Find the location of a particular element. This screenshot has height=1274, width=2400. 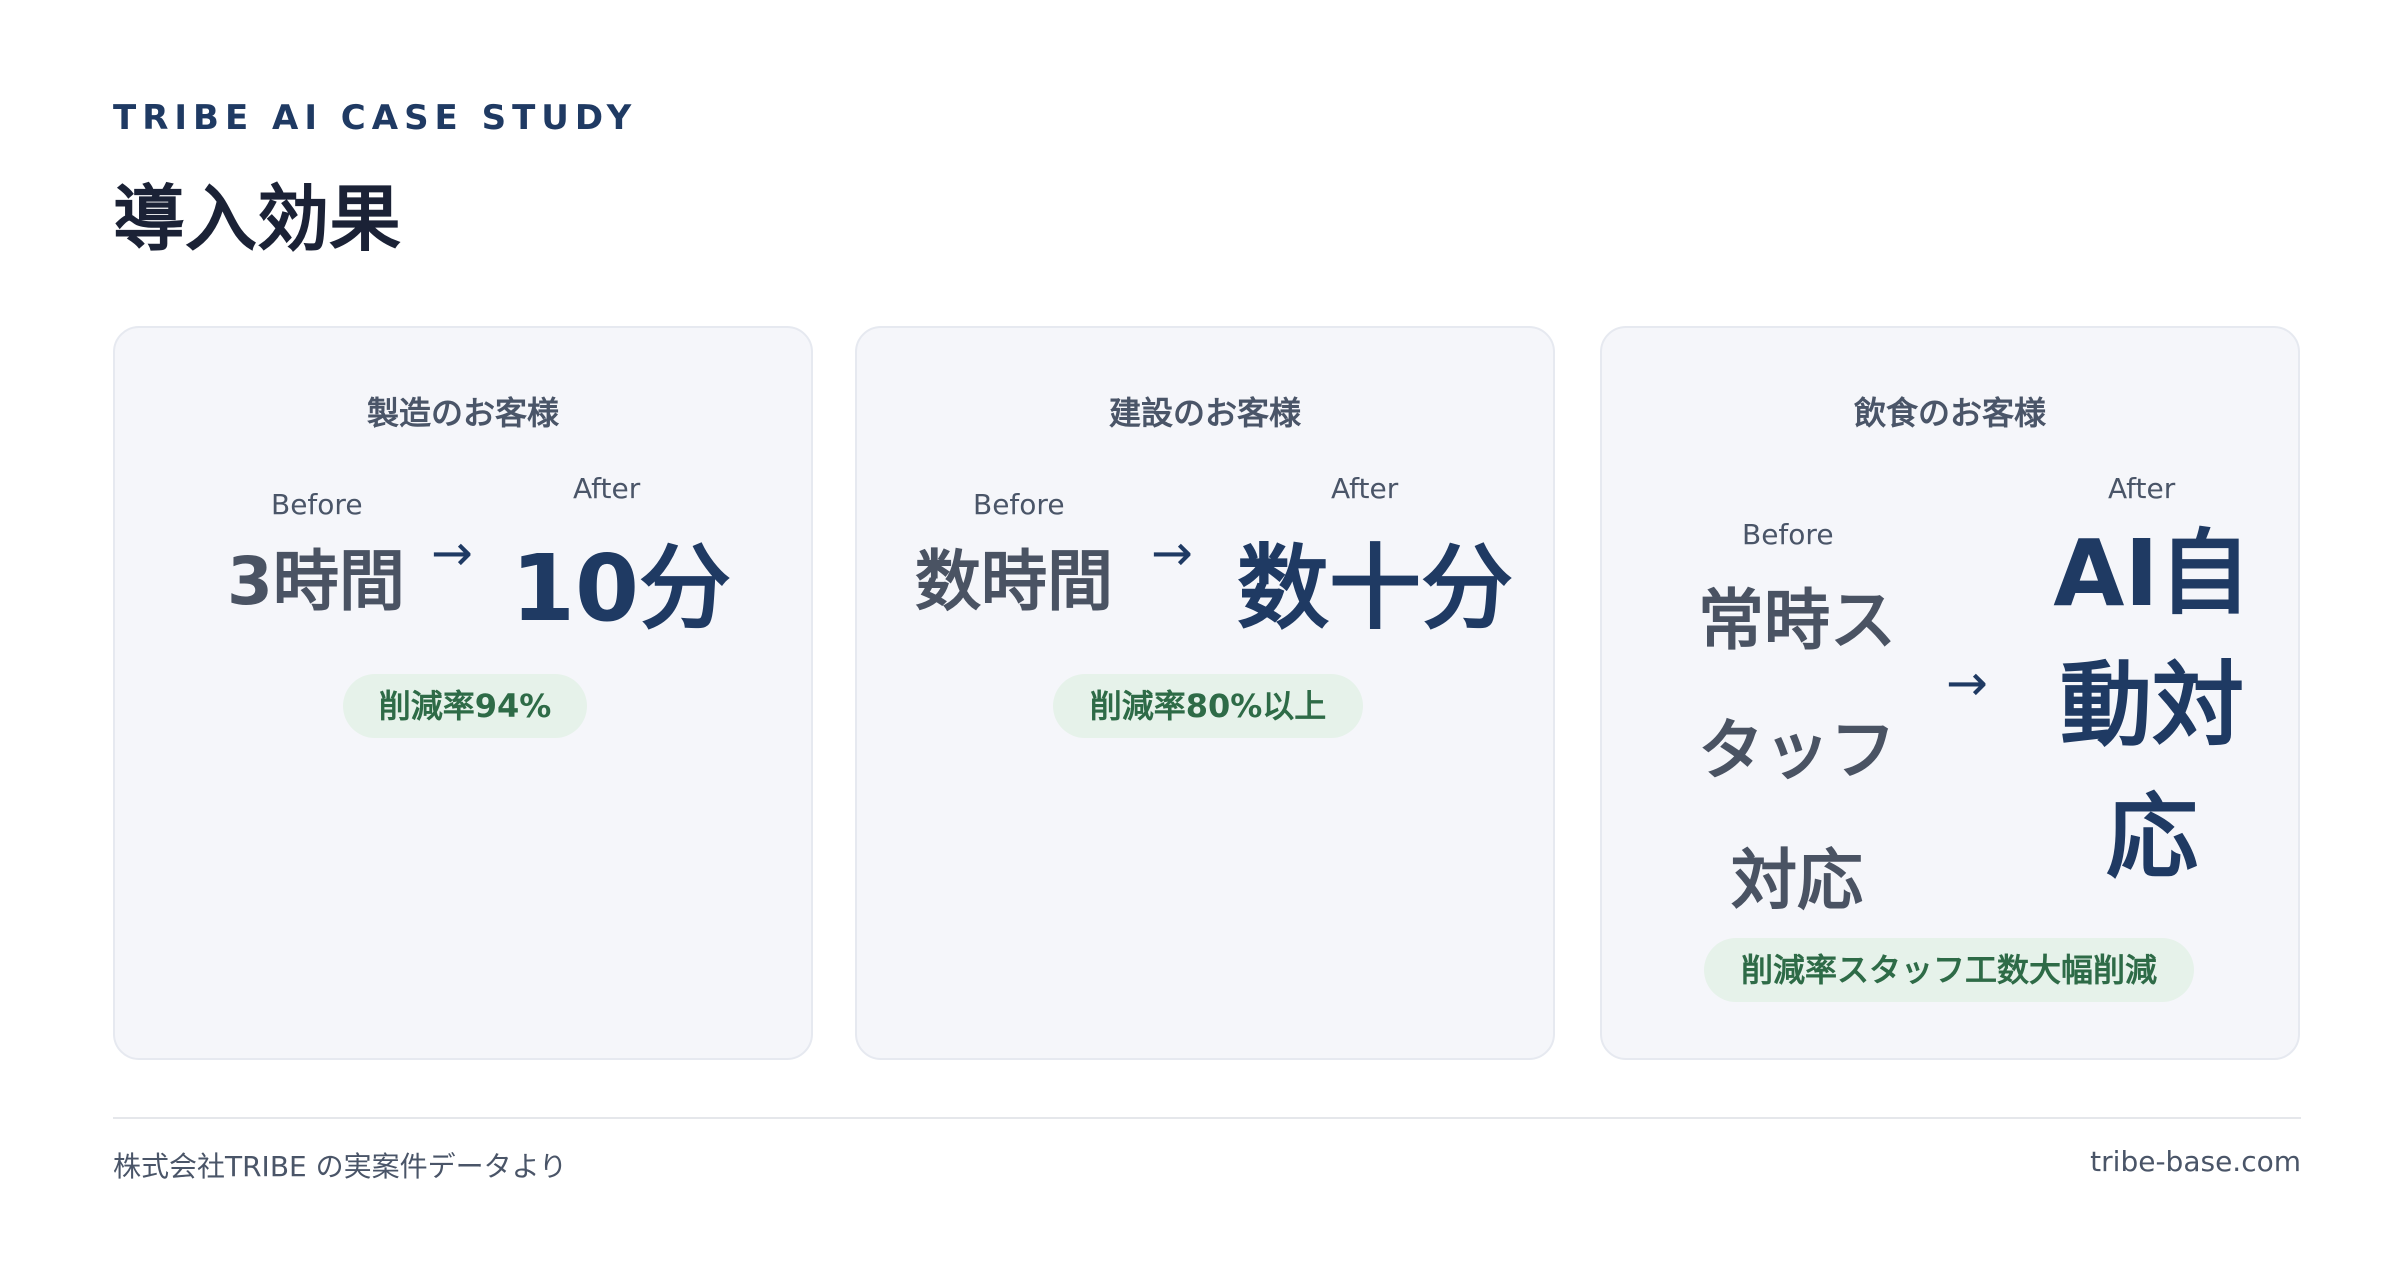

before-value: 常時ス タッフ 対応 is located at coordinates (1797, 751).